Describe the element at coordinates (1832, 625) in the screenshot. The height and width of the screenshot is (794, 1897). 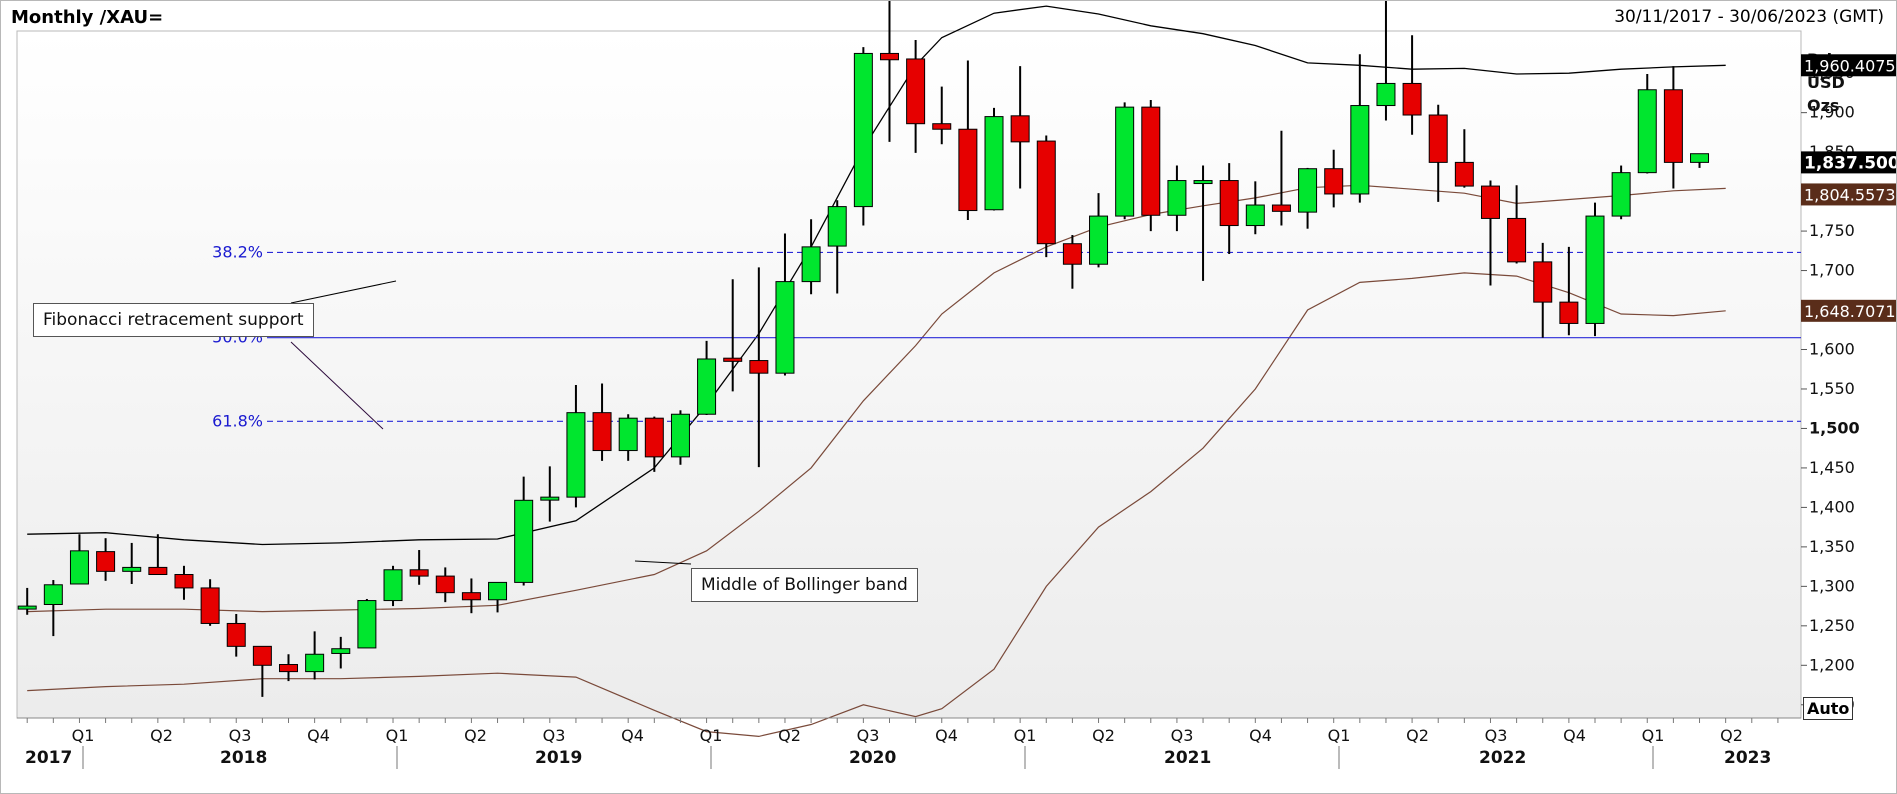
I see `y-tick-label: 1,250` at that location.